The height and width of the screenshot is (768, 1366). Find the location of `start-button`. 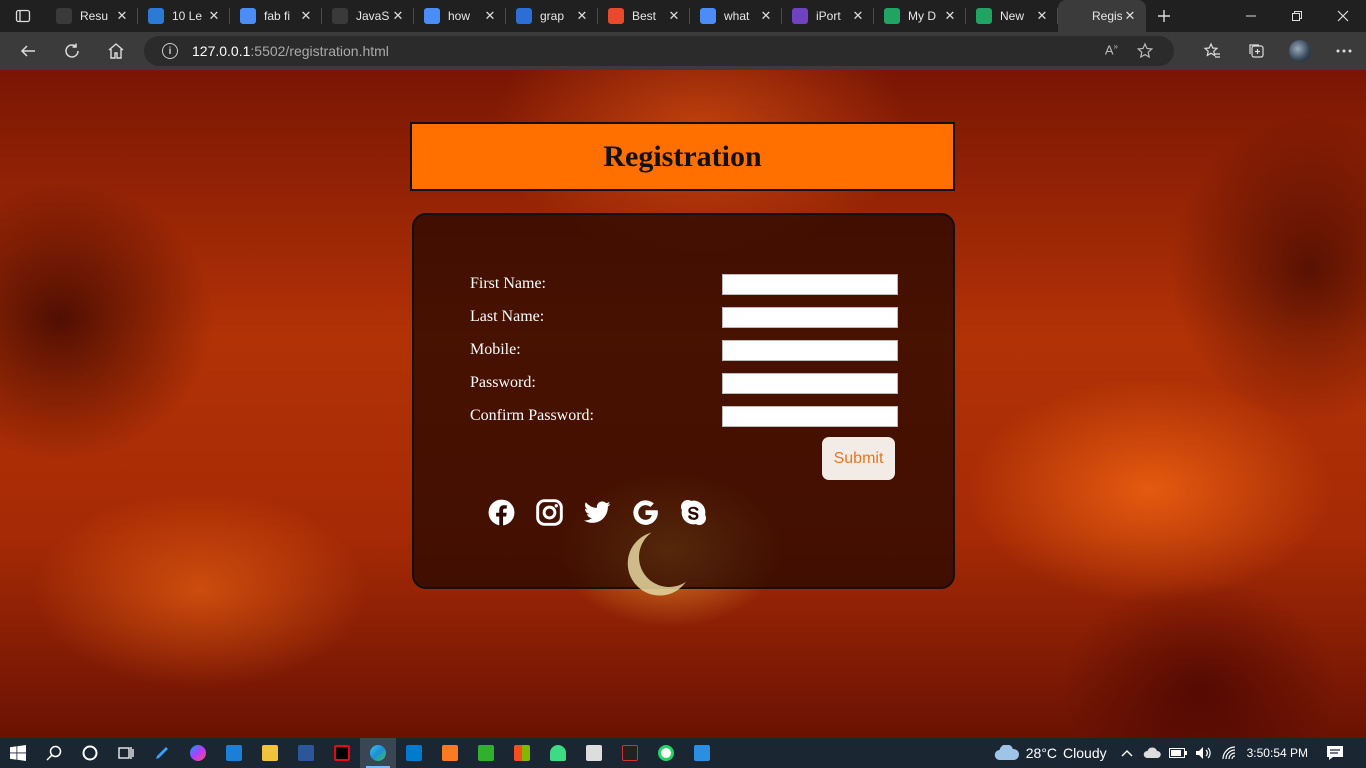

start-button is located at coordinates (18, 753).